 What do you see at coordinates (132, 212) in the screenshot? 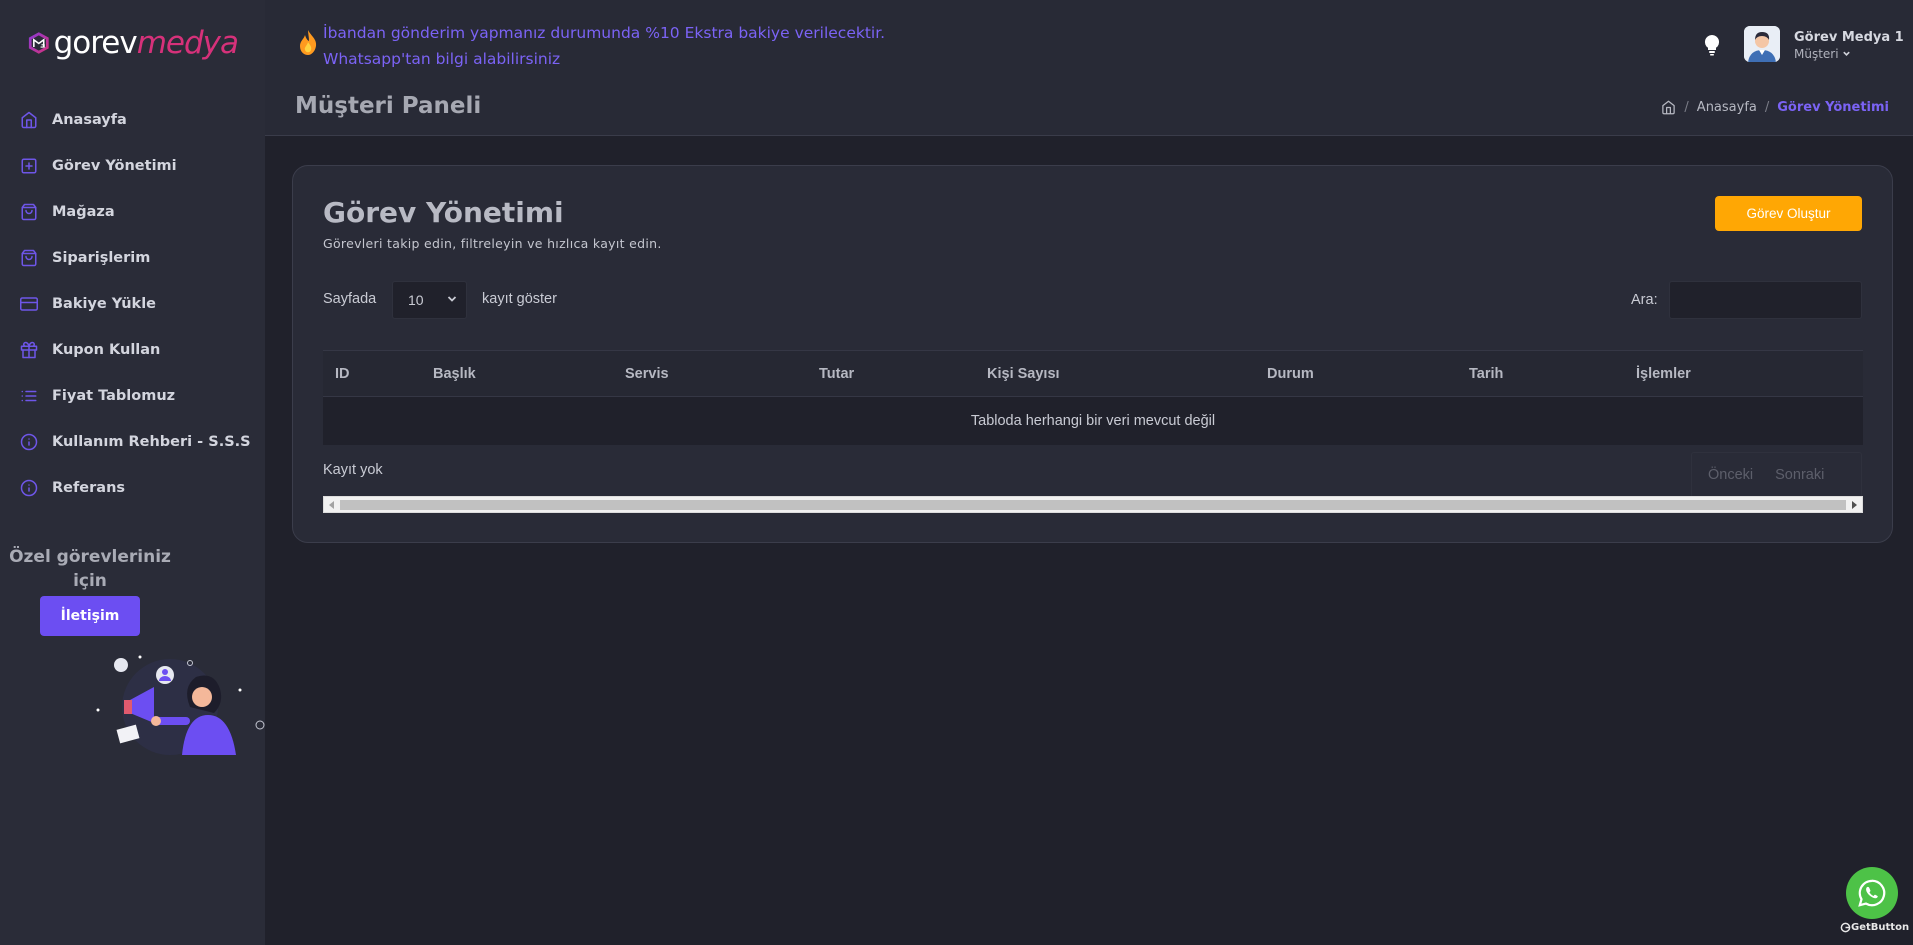
I see `sidebar-item-magaza: Mağaza` at bounding box center [132, 212].